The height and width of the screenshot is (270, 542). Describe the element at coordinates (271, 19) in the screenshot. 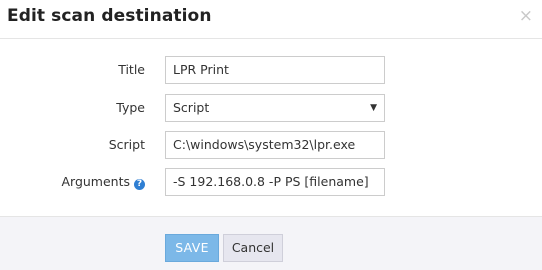

I see `dialog-header: Edit scan destination ×` at that location.